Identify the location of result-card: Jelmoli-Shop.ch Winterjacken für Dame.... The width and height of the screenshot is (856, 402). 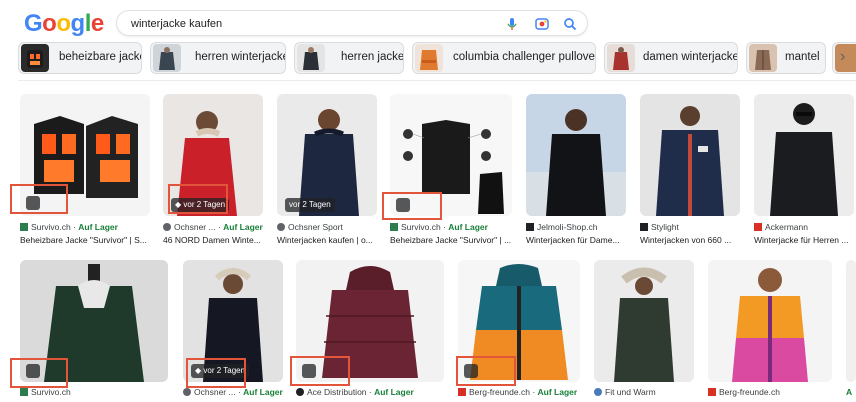
(576, 171).